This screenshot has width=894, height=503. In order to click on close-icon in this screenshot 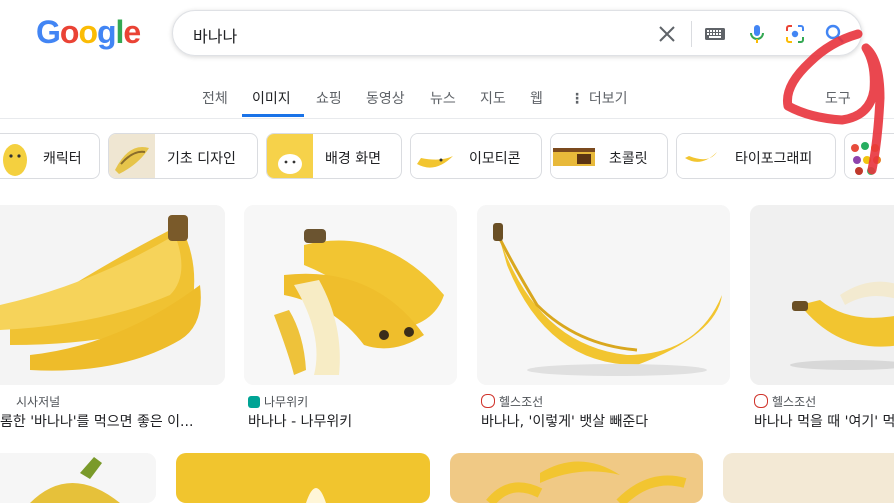, I will do `click(667, 34)`.